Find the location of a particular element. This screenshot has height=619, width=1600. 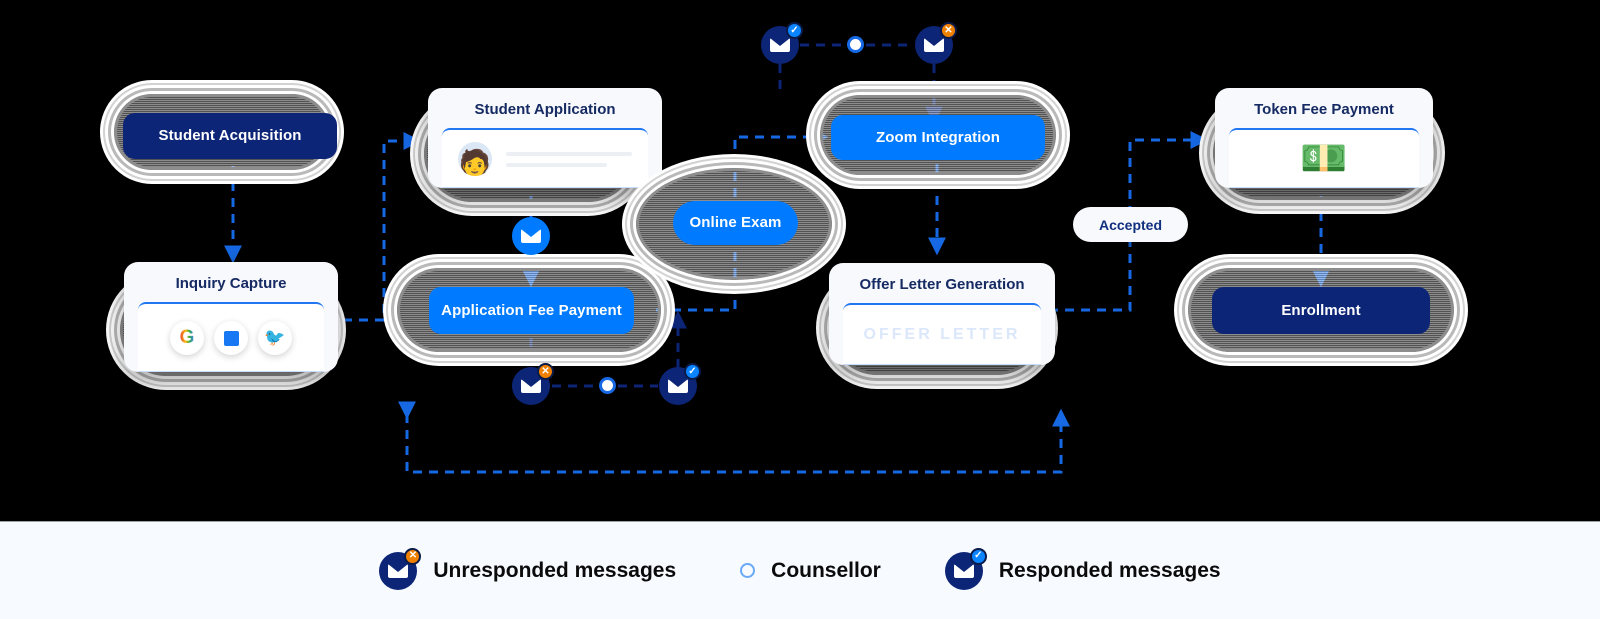

online-exam-pill: Online Exam is located at coordinates (735, 223).